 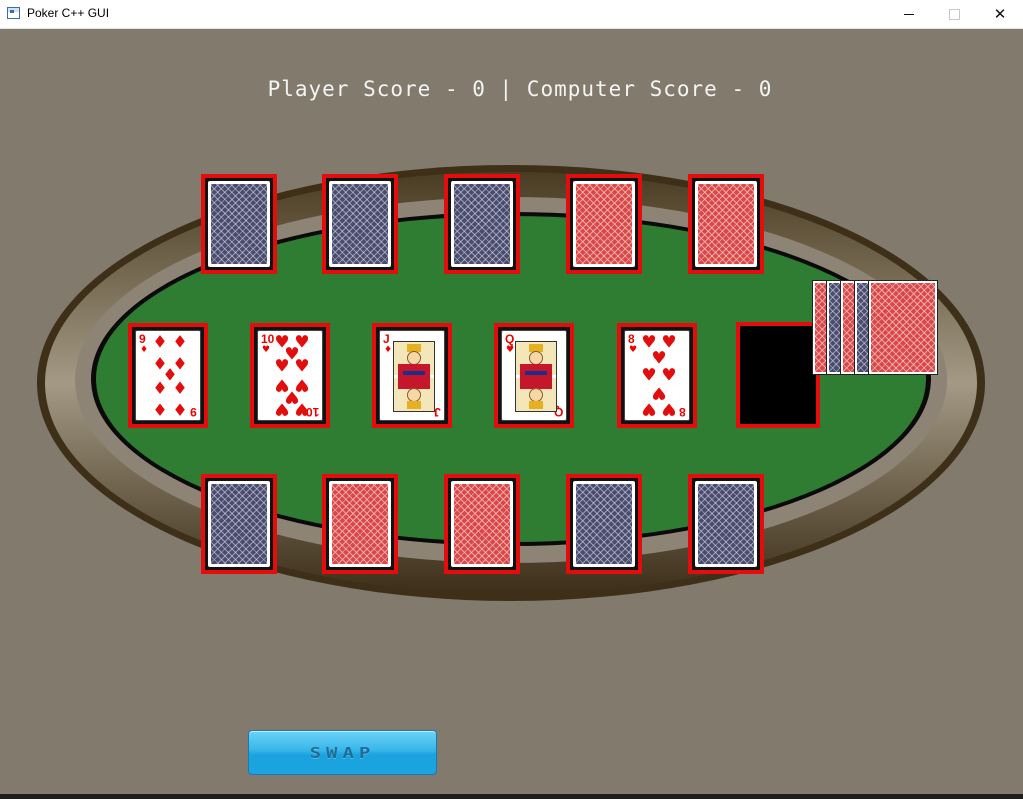 I want to click on swap-button-label: SWAP, so click(x=342, y=752).